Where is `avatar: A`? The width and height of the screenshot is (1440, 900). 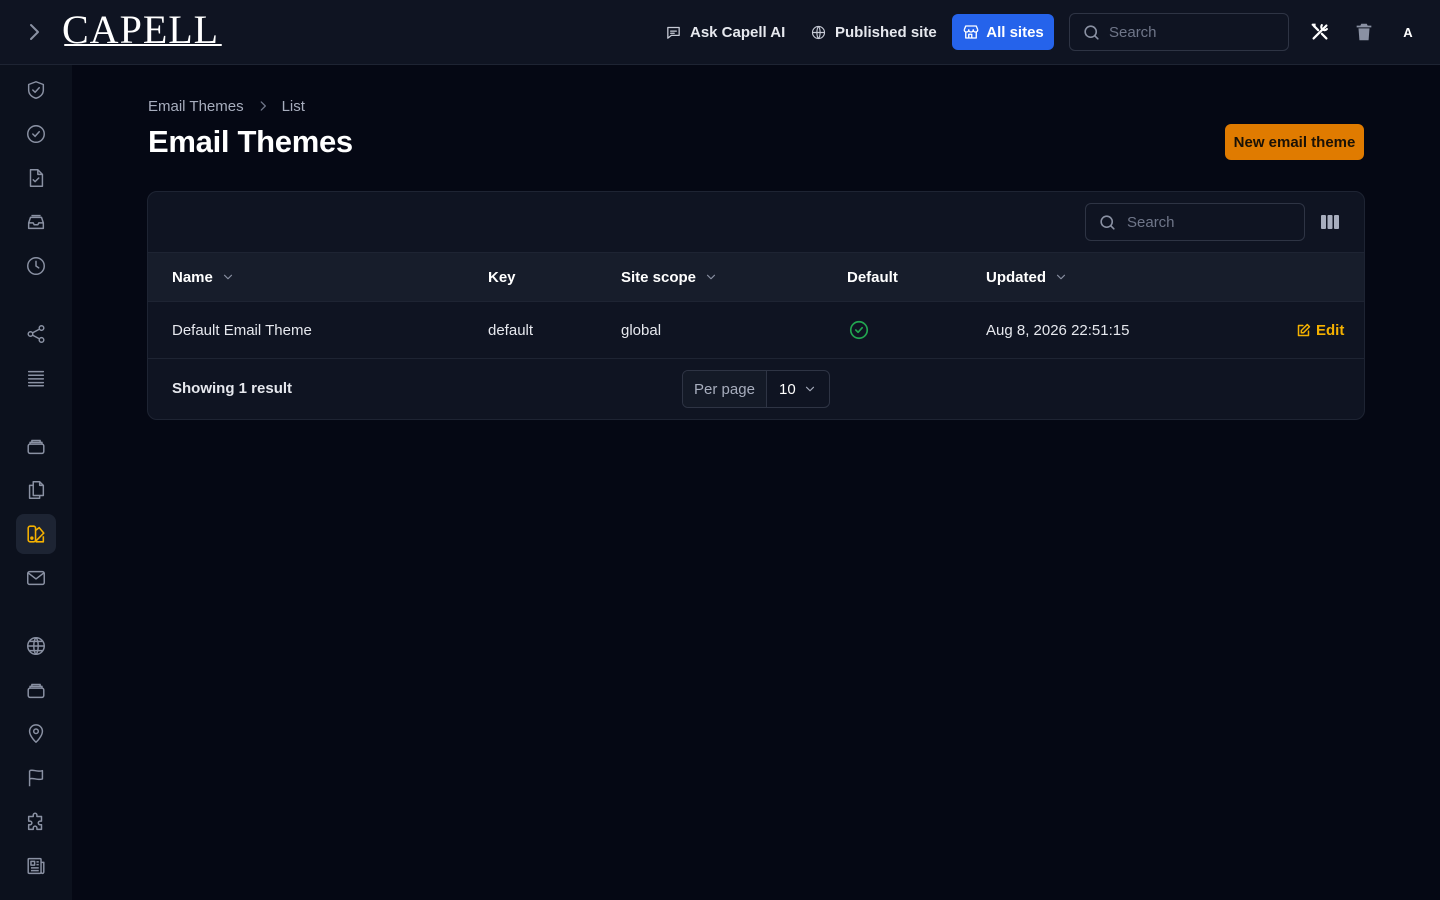
avatar: A is located at coordinates (1408, 32).